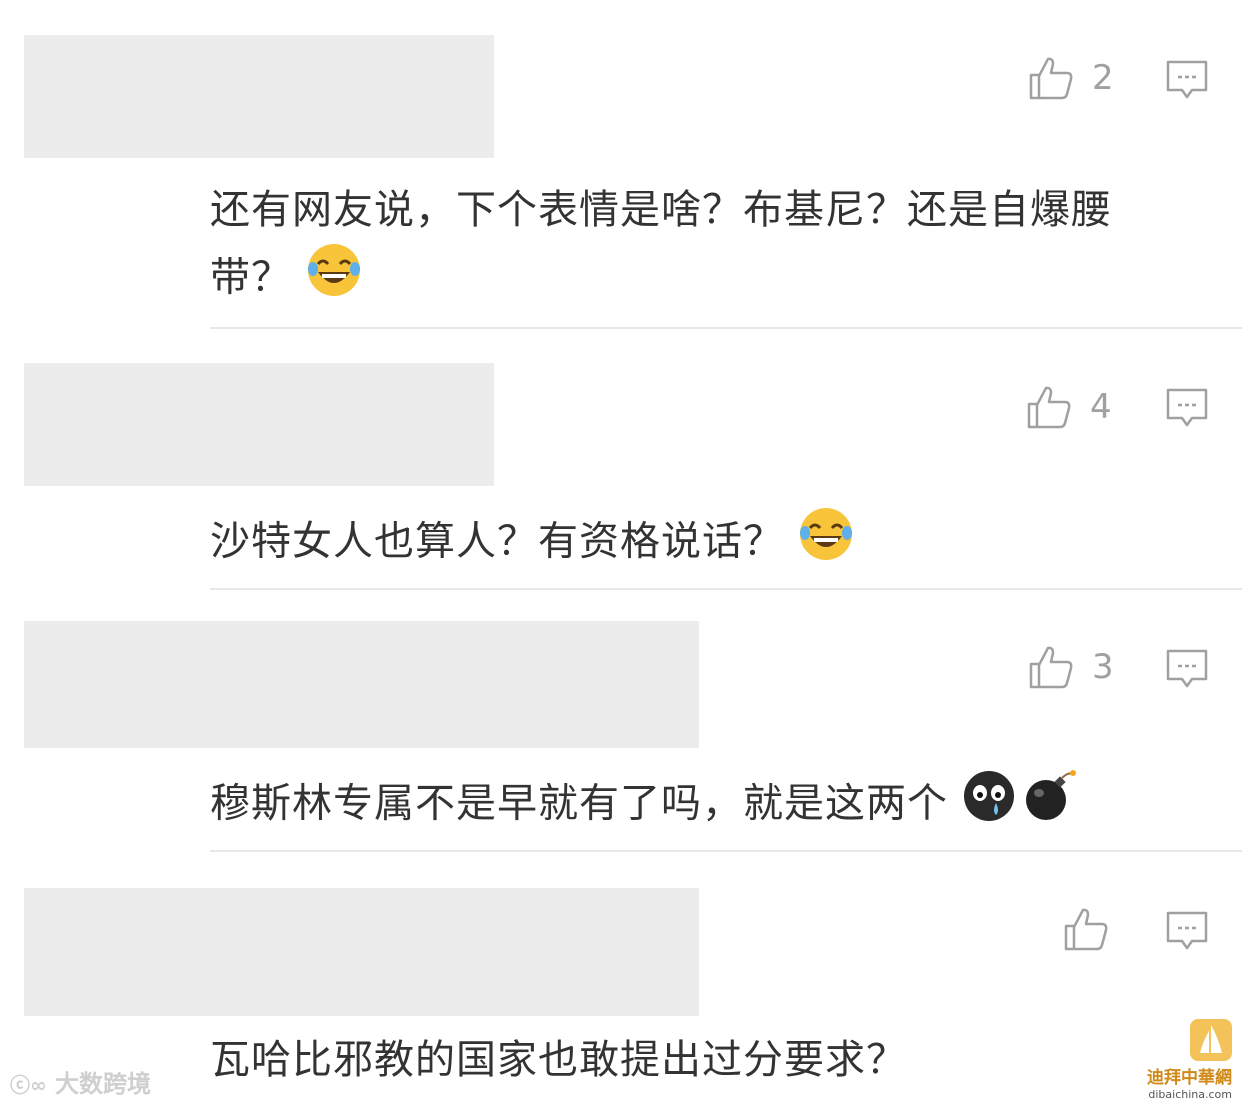 This screenshot has height=1107, width=1242. What do you see at coordinates (989, 805) in the screenshot?
I see `crying-face-emoji` at bounding box center [989, 805].